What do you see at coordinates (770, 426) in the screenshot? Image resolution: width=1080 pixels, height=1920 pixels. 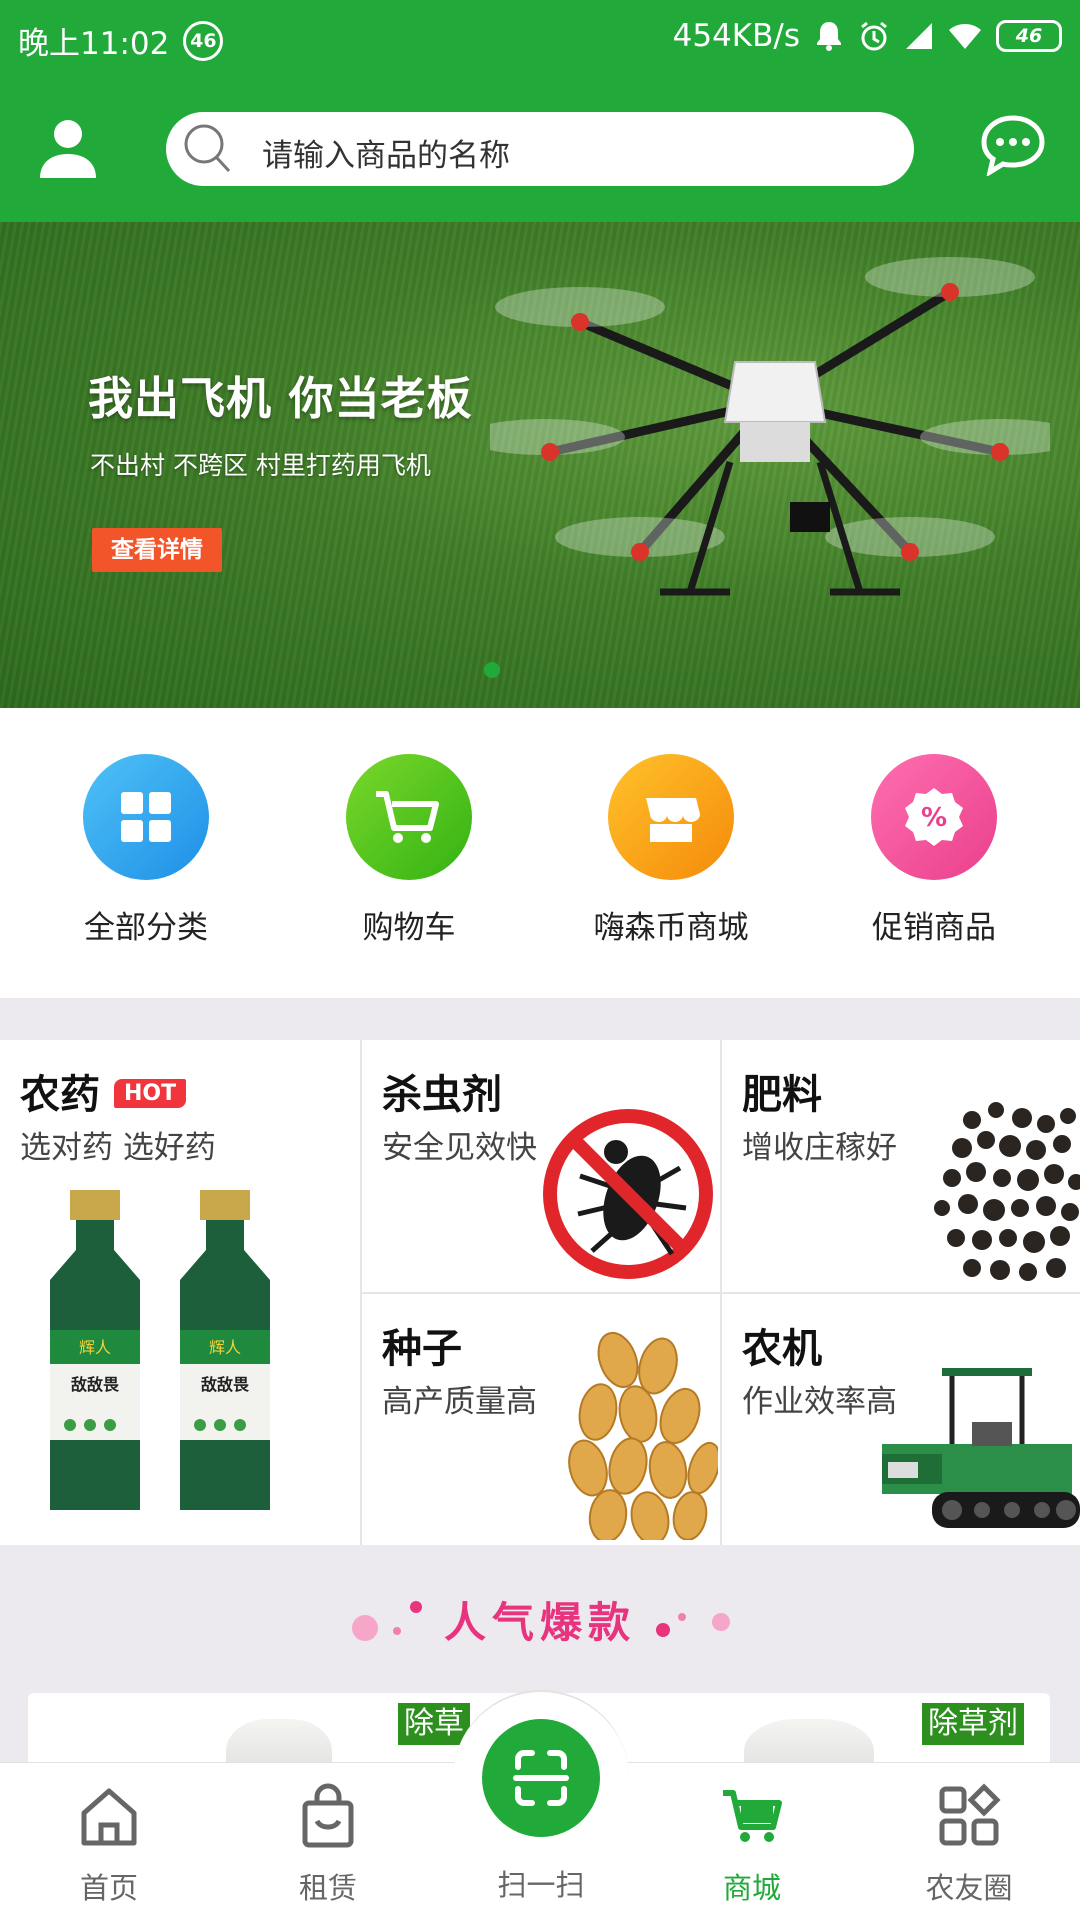 I see `drone-image` at bounding box center [770, 426].